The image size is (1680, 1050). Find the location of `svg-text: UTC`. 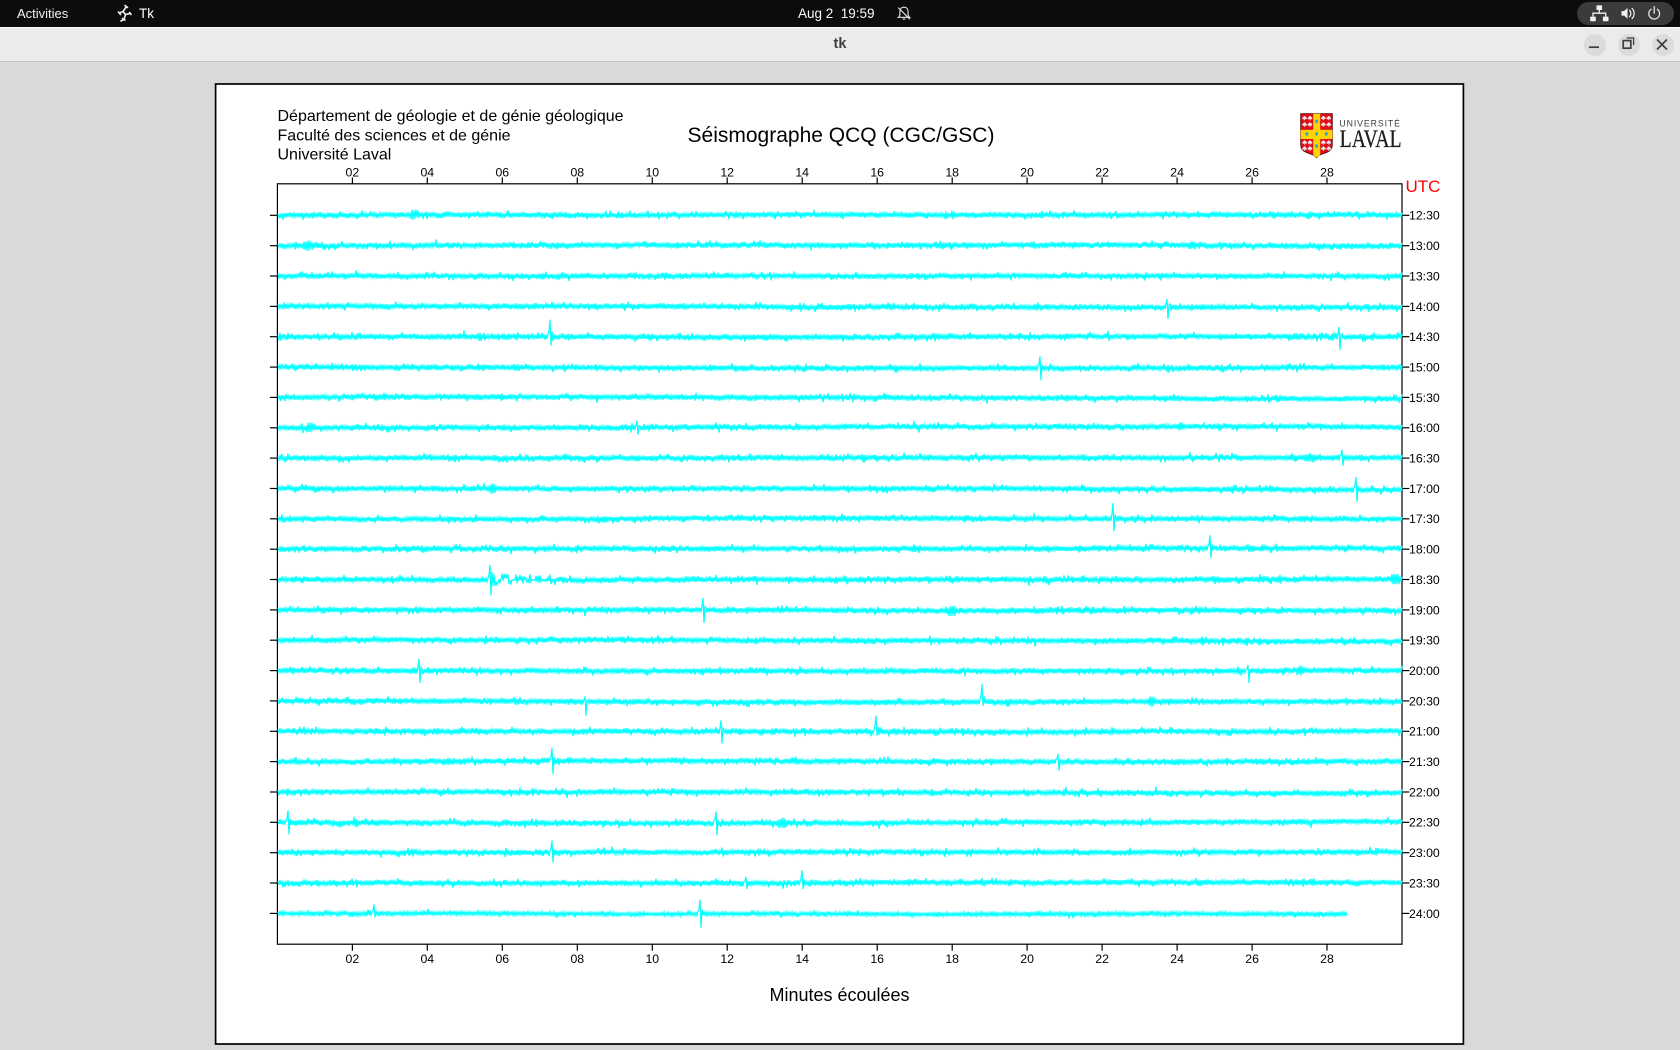

svg-text: UTC is located at coordinates (1423, 186).